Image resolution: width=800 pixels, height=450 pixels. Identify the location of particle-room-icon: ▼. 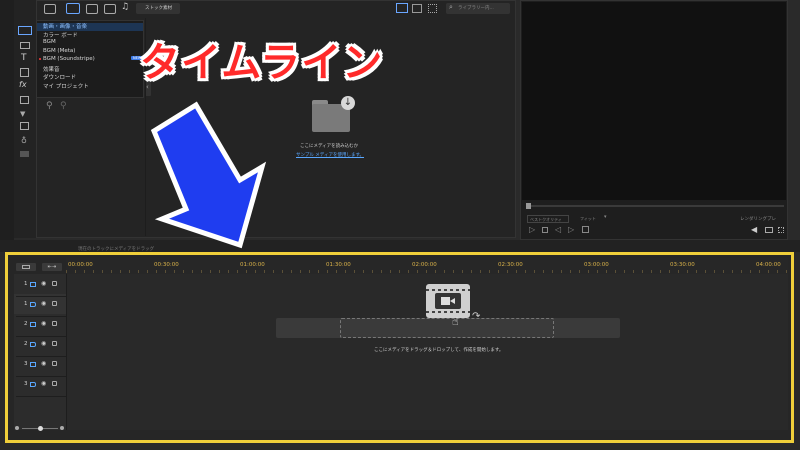
(22, 114).